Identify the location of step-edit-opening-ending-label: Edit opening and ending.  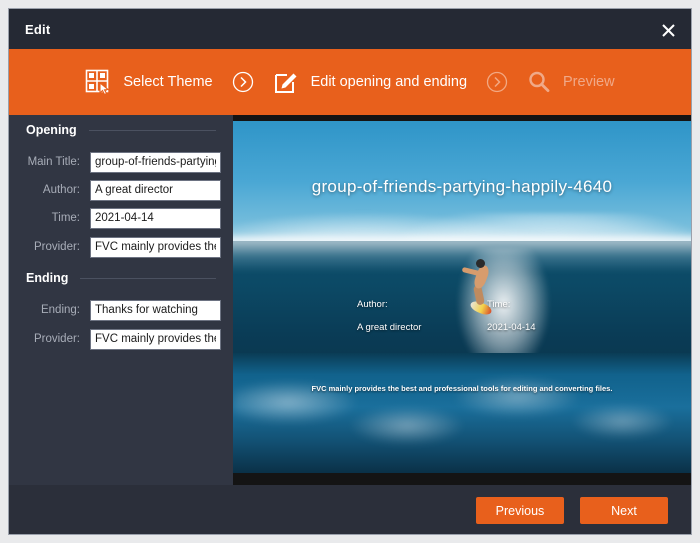
(389, 82).